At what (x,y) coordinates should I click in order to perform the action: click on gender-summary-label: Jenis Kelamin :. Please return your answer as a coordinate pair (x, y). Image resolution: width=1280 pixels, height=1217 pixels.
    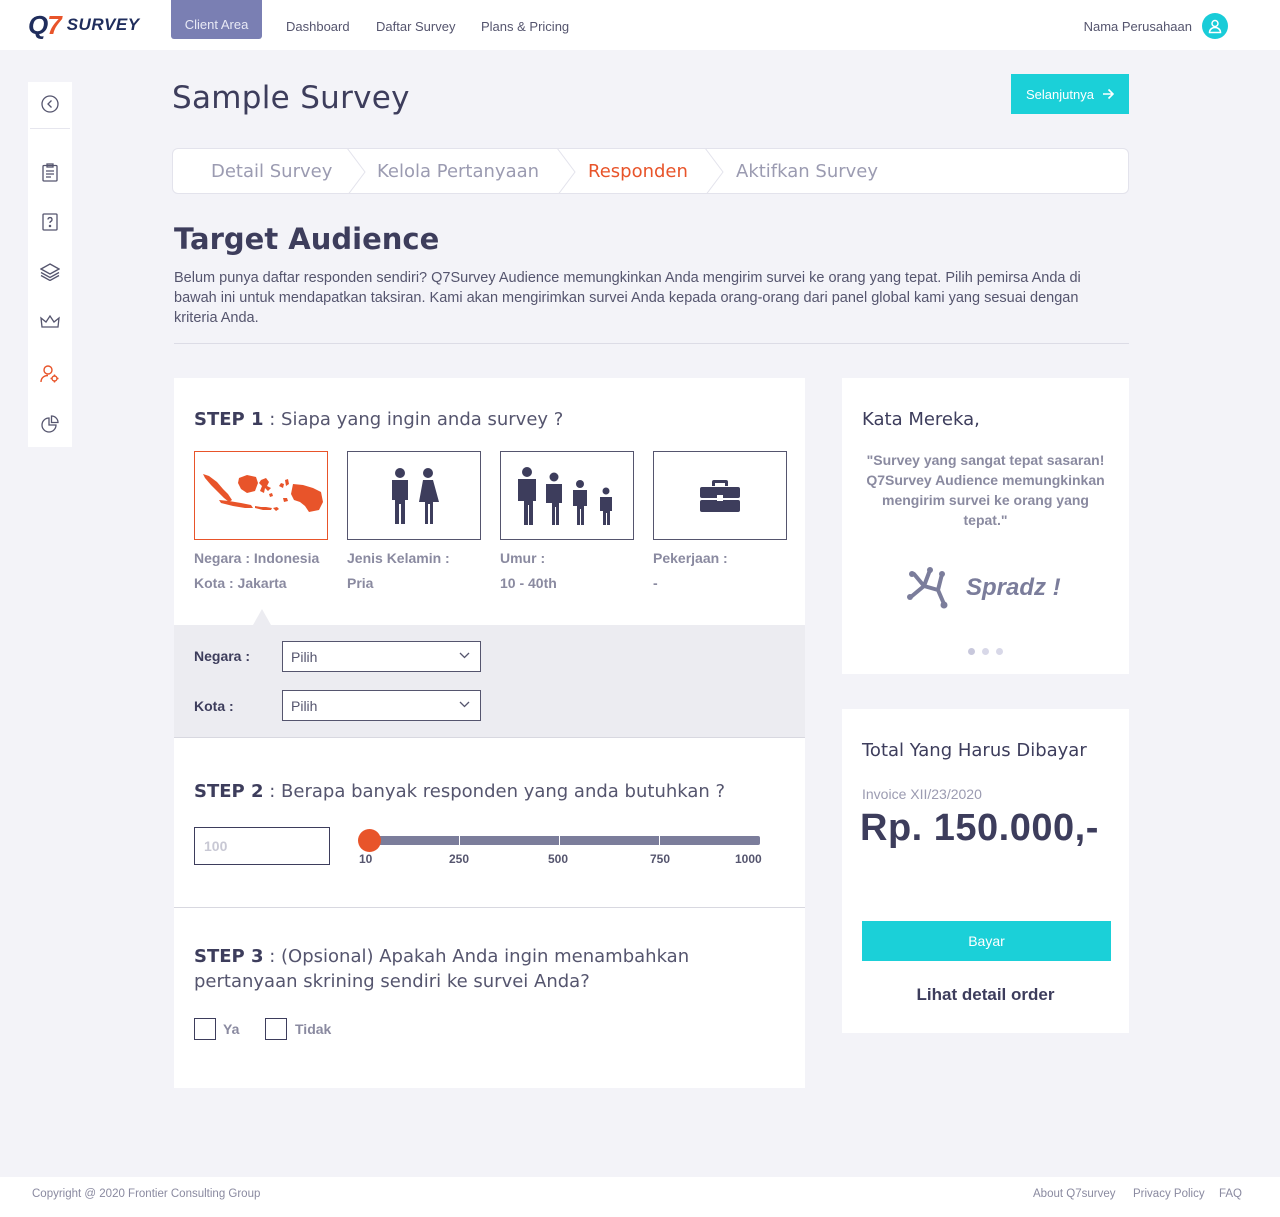
    Looking at the image, I should click on (398, 558).